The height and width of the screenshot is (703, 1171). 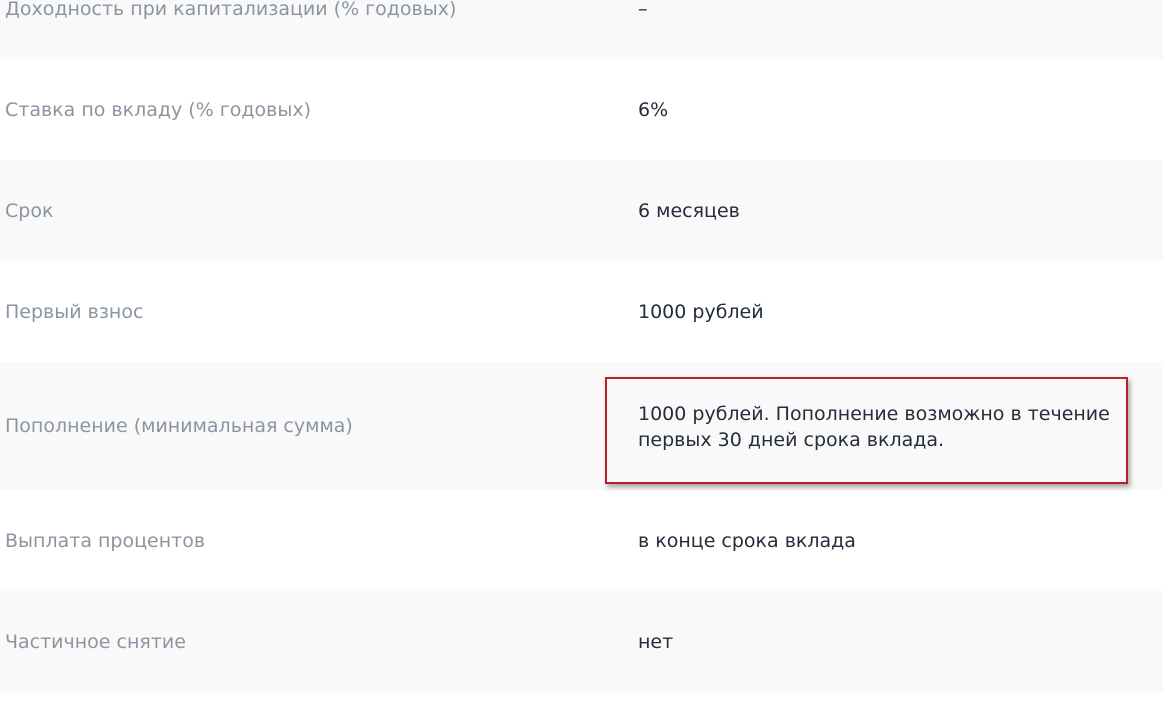 I want to click on row-value: 6%, so click(x=653, y=109).